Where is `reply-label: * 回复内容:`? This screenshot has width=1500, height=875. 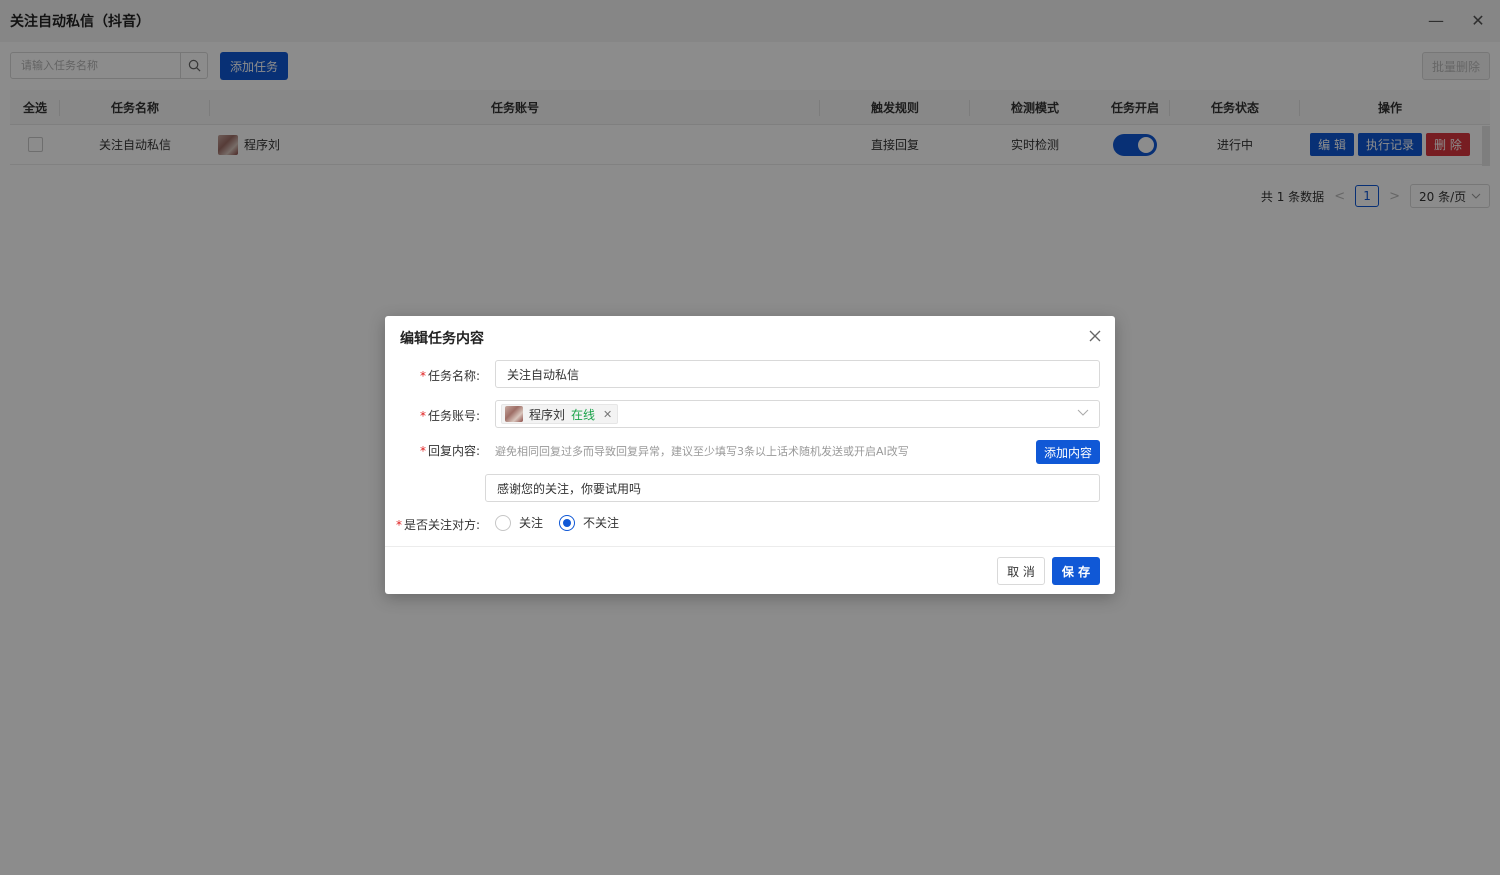 reply-label: * 回复内容: is located at coordinates (449, 451).